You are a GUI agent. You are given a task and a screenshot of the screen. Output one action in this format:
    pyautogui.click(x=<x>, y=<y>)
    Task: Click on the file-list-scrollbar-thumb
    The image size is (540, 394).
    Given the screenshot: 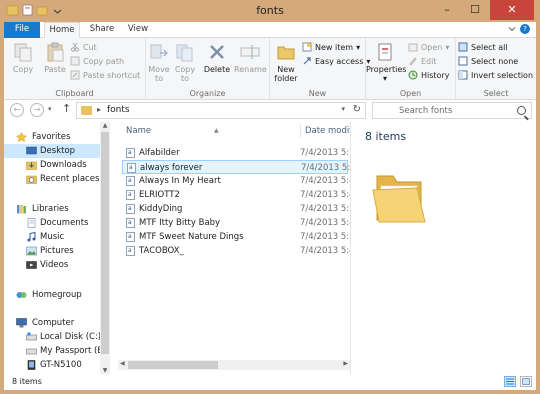 What is the action you would take?
    pyautogui.click(x=173, y=365)
    